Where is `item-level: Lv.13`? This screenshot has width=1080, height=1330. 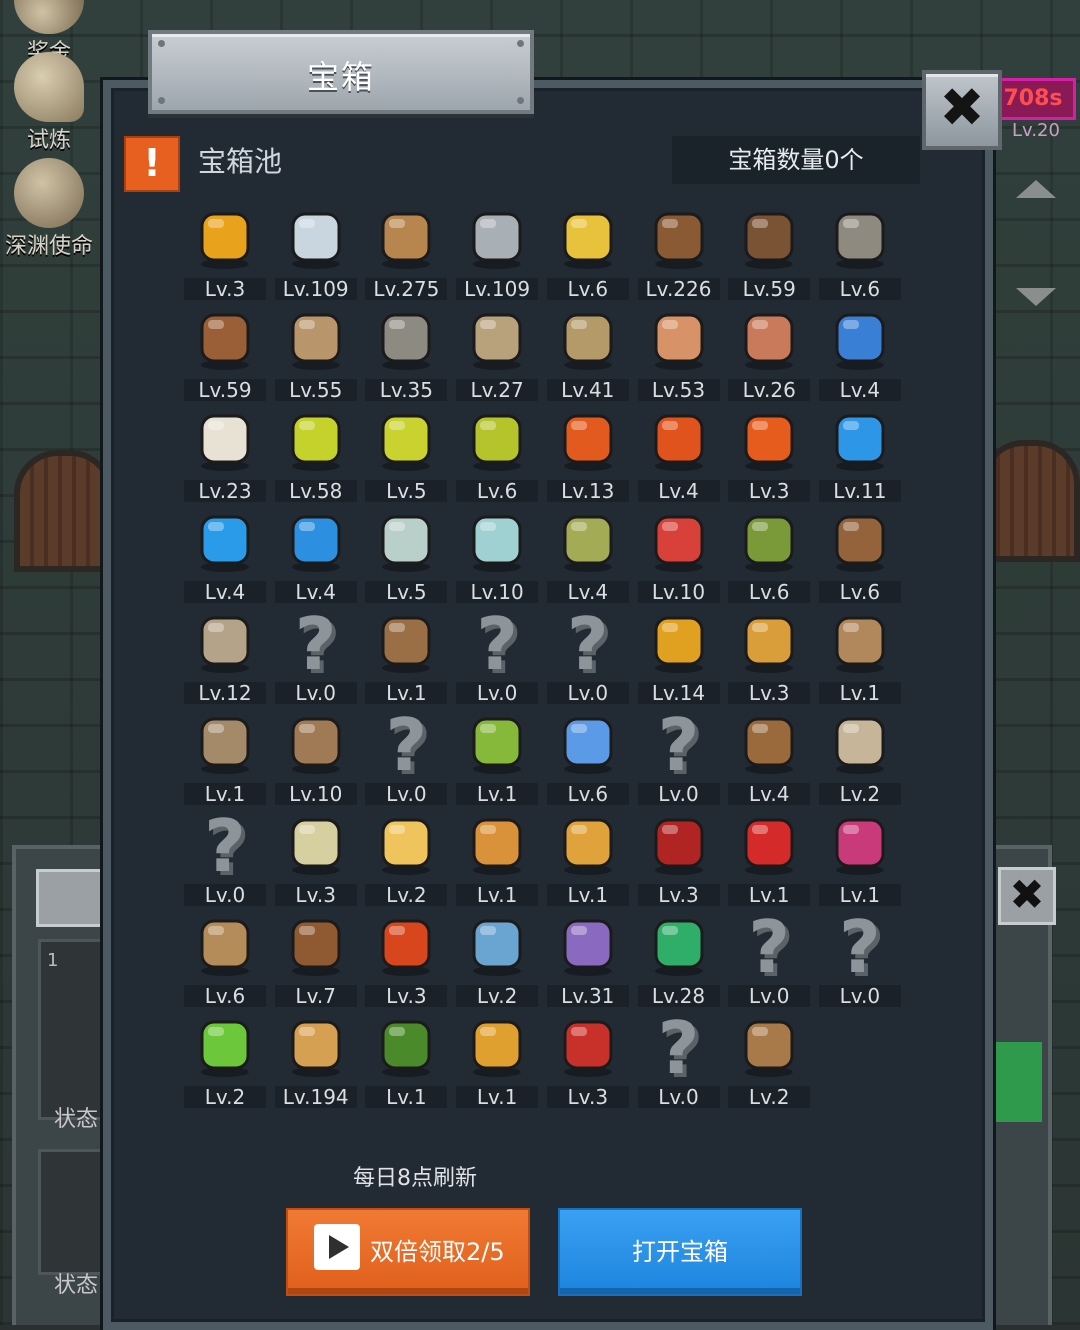 item-level: Lv.13 is located at coordinates (587, 491).